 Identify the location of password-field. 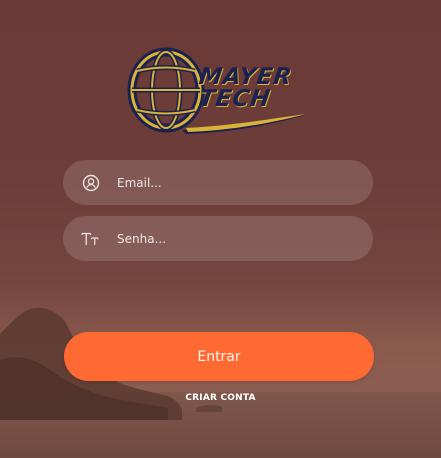
(218, 238).